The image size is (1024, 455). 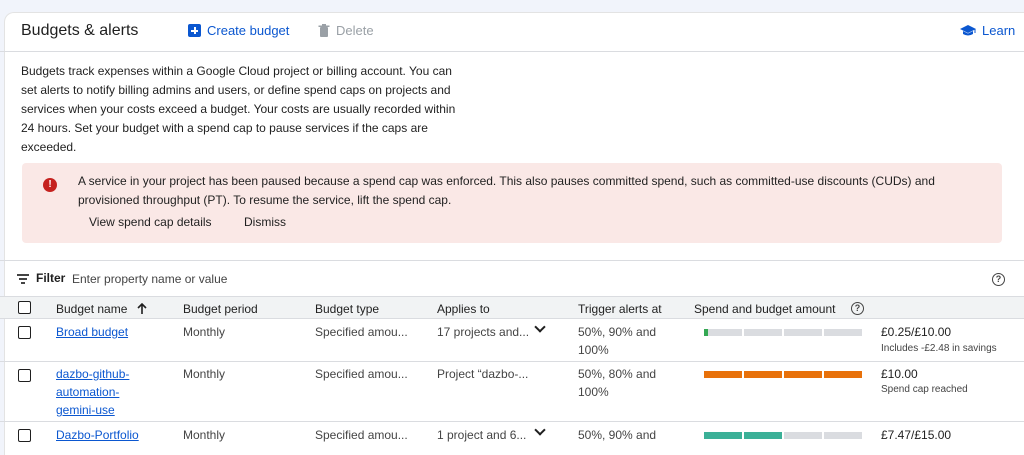 What do you see at coordinates (998, 279) in the screenshot?
I see `help-icon: ?` at bounding box center [998, 279].